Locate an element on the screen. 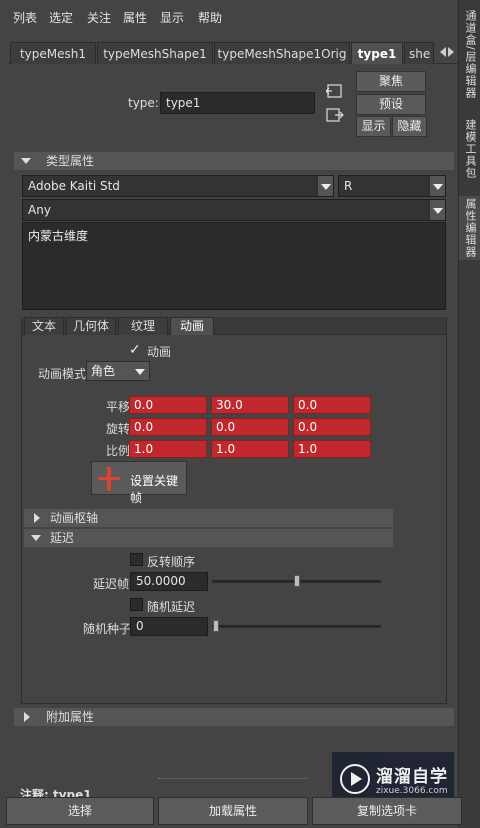 Image resolution: width=480 pixels, height=828 pixels. tab-modeling-toolkit: 建模工具包 is located at coordinates (469, 149).